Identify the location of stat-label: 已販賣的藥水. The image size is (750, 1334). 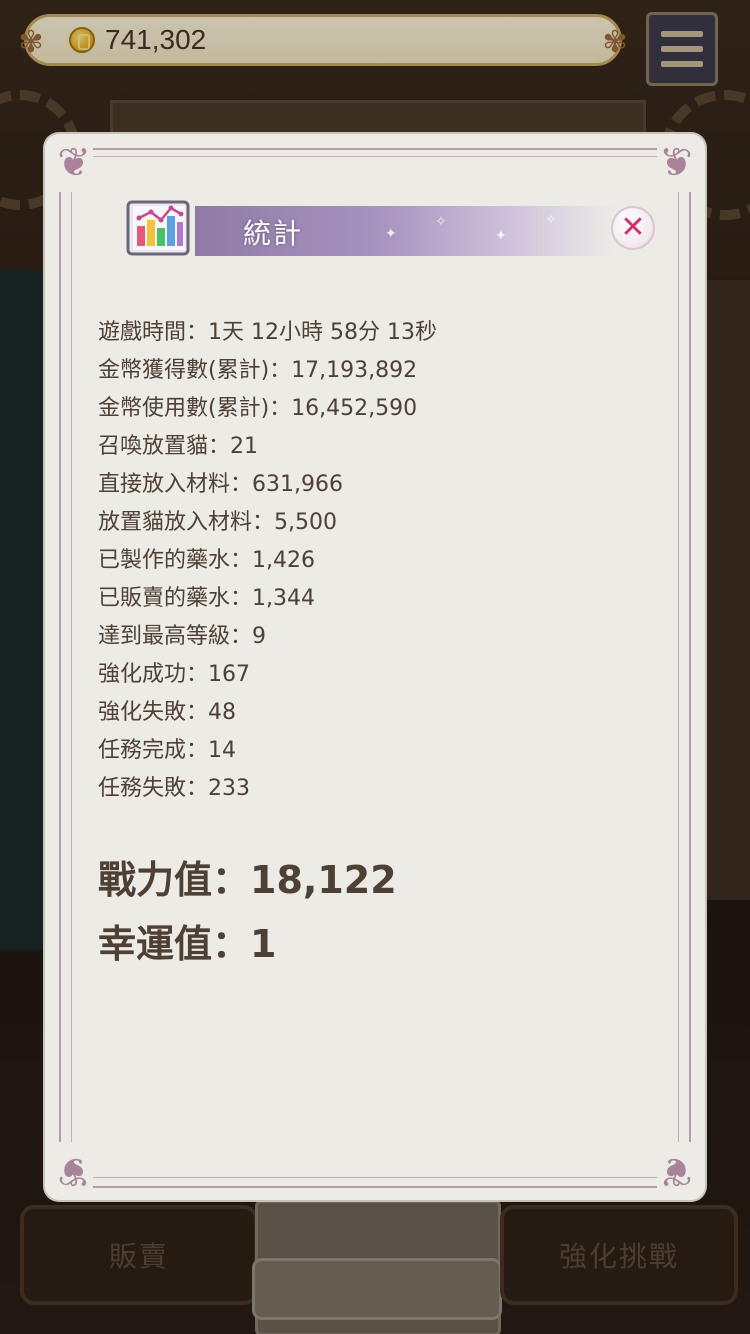
(164, 598).